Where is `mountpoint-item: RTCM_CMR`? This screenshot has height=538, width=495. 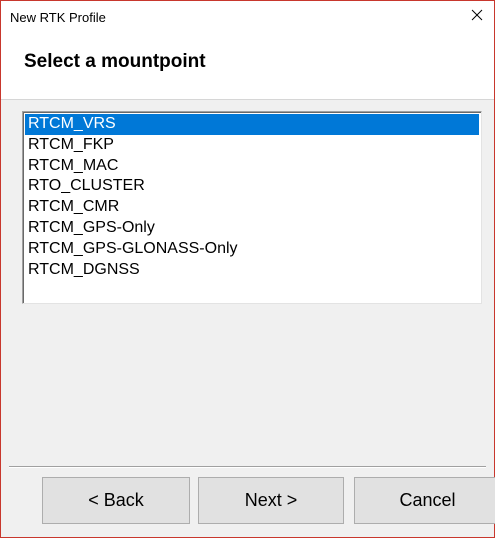
mountpoint-item: RTCM_CMR is located at coordinates (252, 207).